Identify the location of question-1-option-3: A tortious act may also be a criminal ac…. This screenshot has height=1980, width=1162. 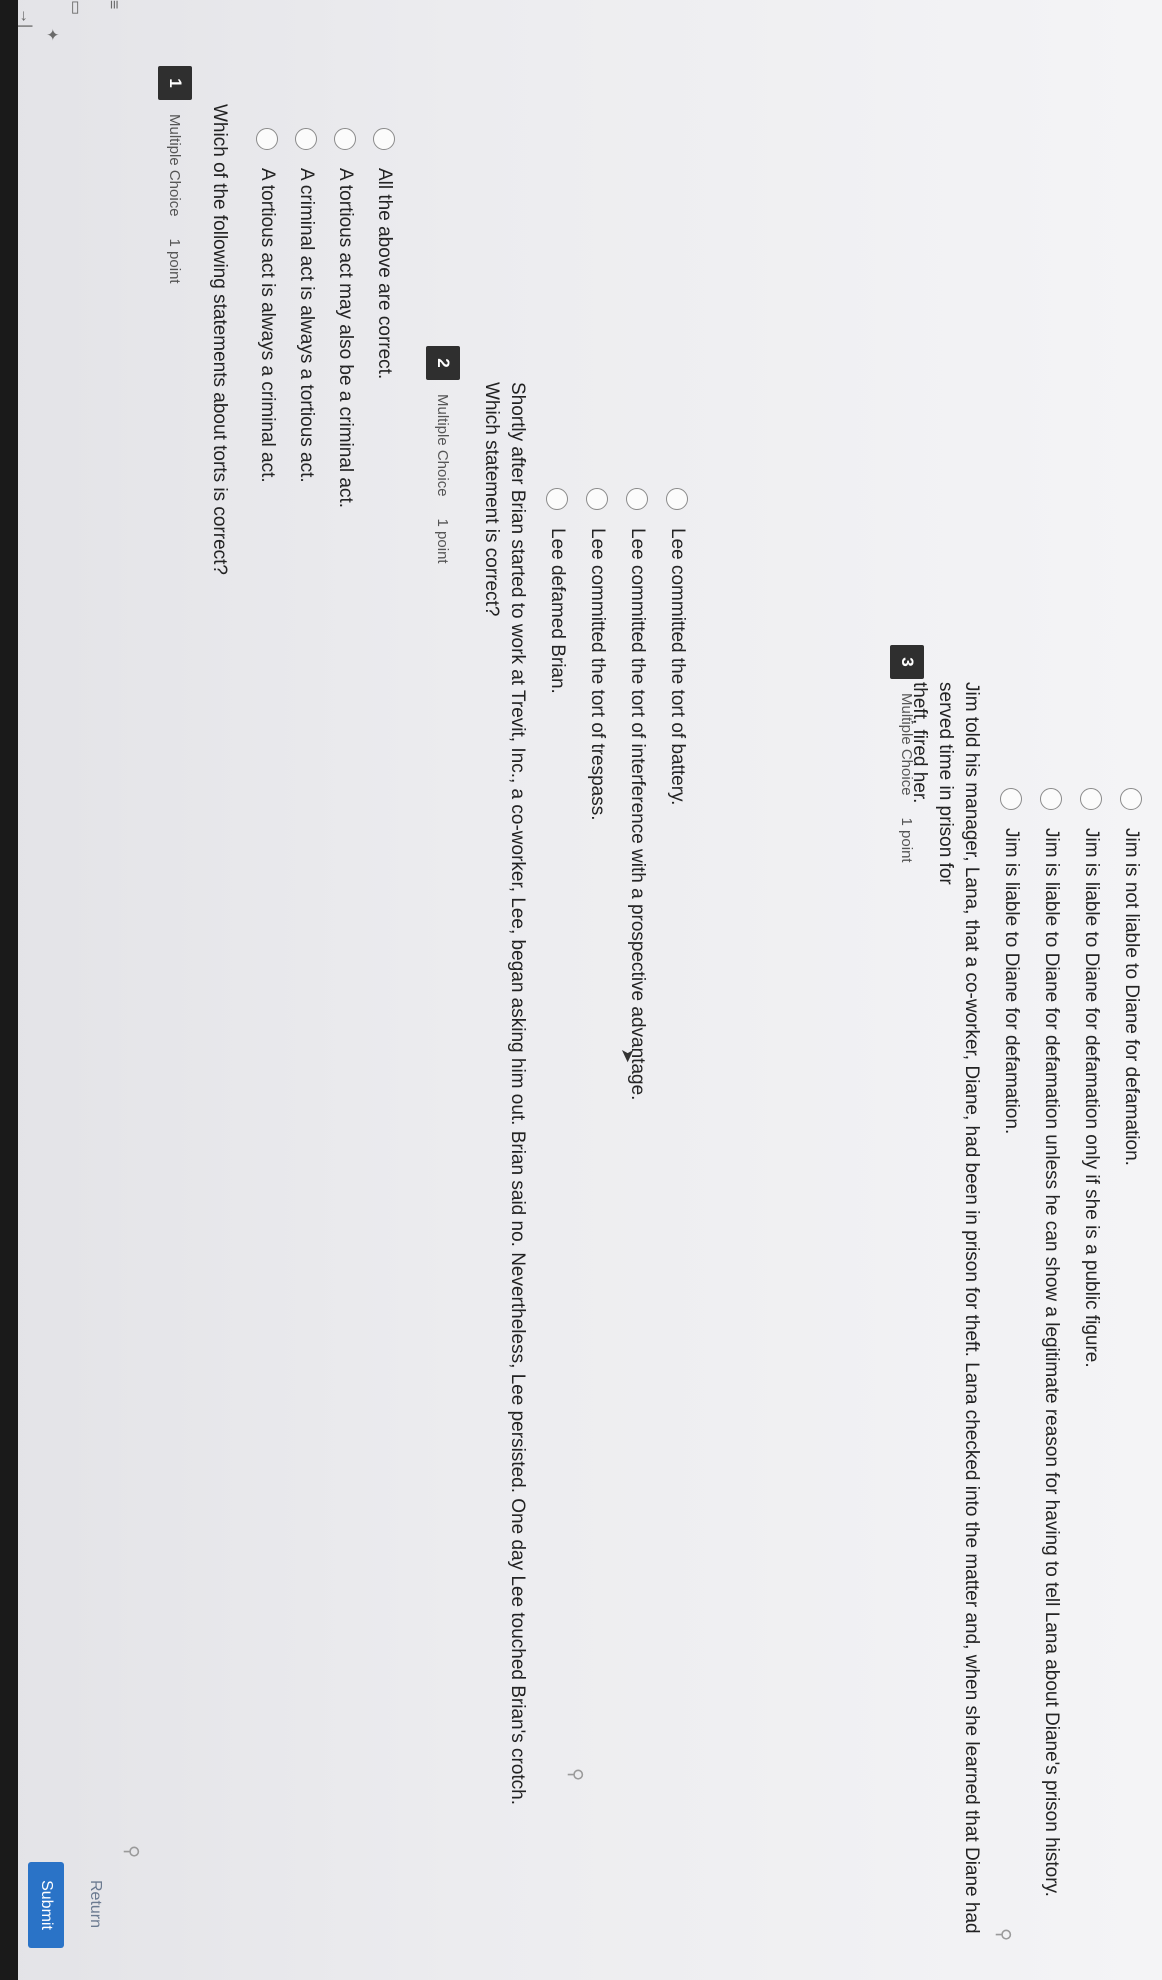
(345, 318).